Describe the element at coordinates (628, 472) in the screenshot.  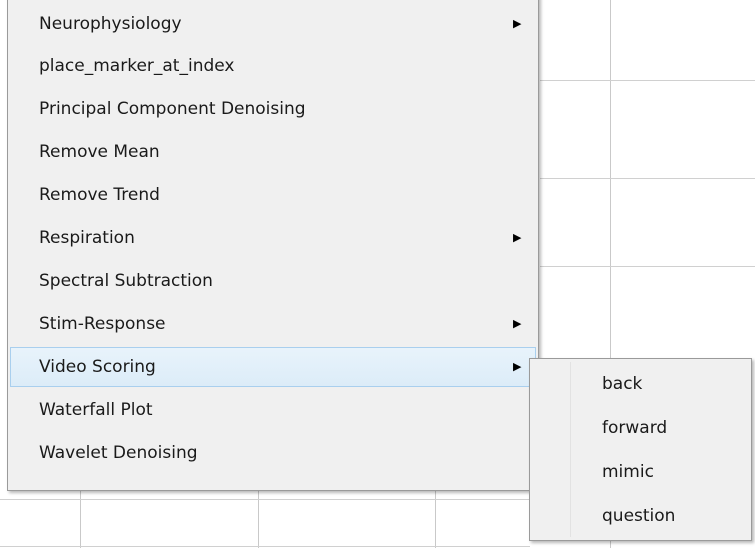
I see `submenu-item-label: mimic` at that location.